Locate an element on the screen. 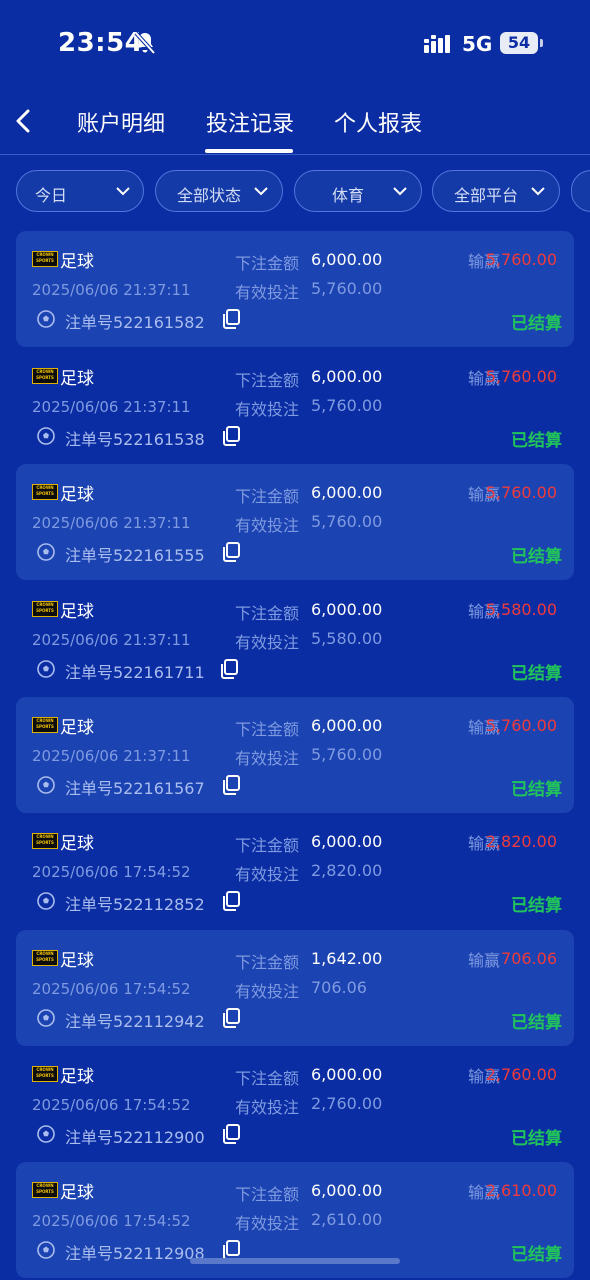 This screenshot has height=1280, width=590. filter-status-label: 全部状态 is located at coordinates (209, 195).